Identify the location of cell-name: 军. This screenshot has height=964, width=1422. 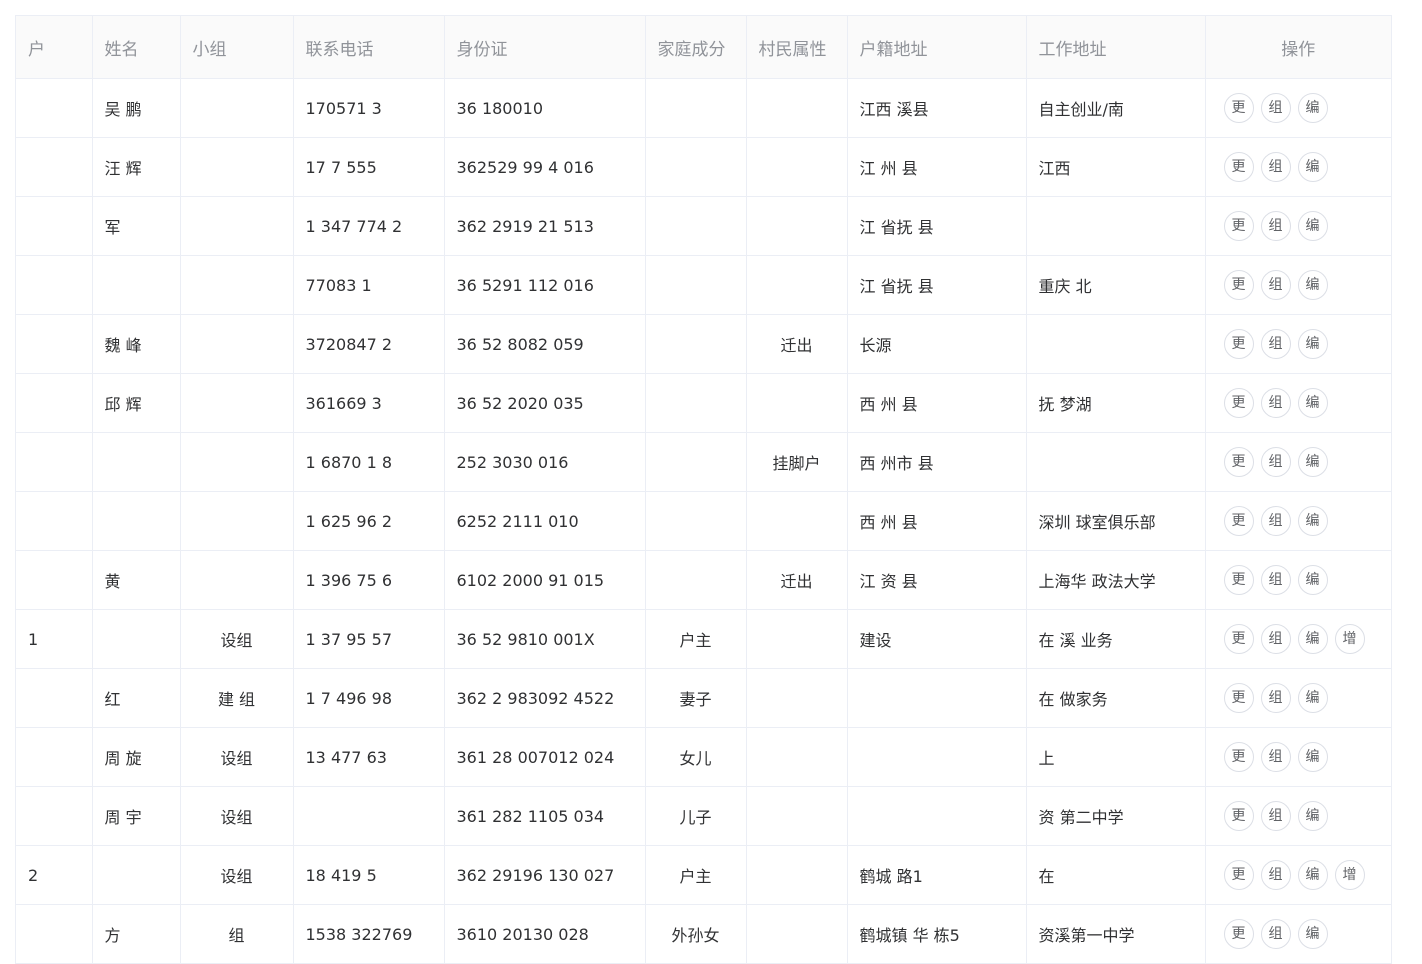
(136, 226).